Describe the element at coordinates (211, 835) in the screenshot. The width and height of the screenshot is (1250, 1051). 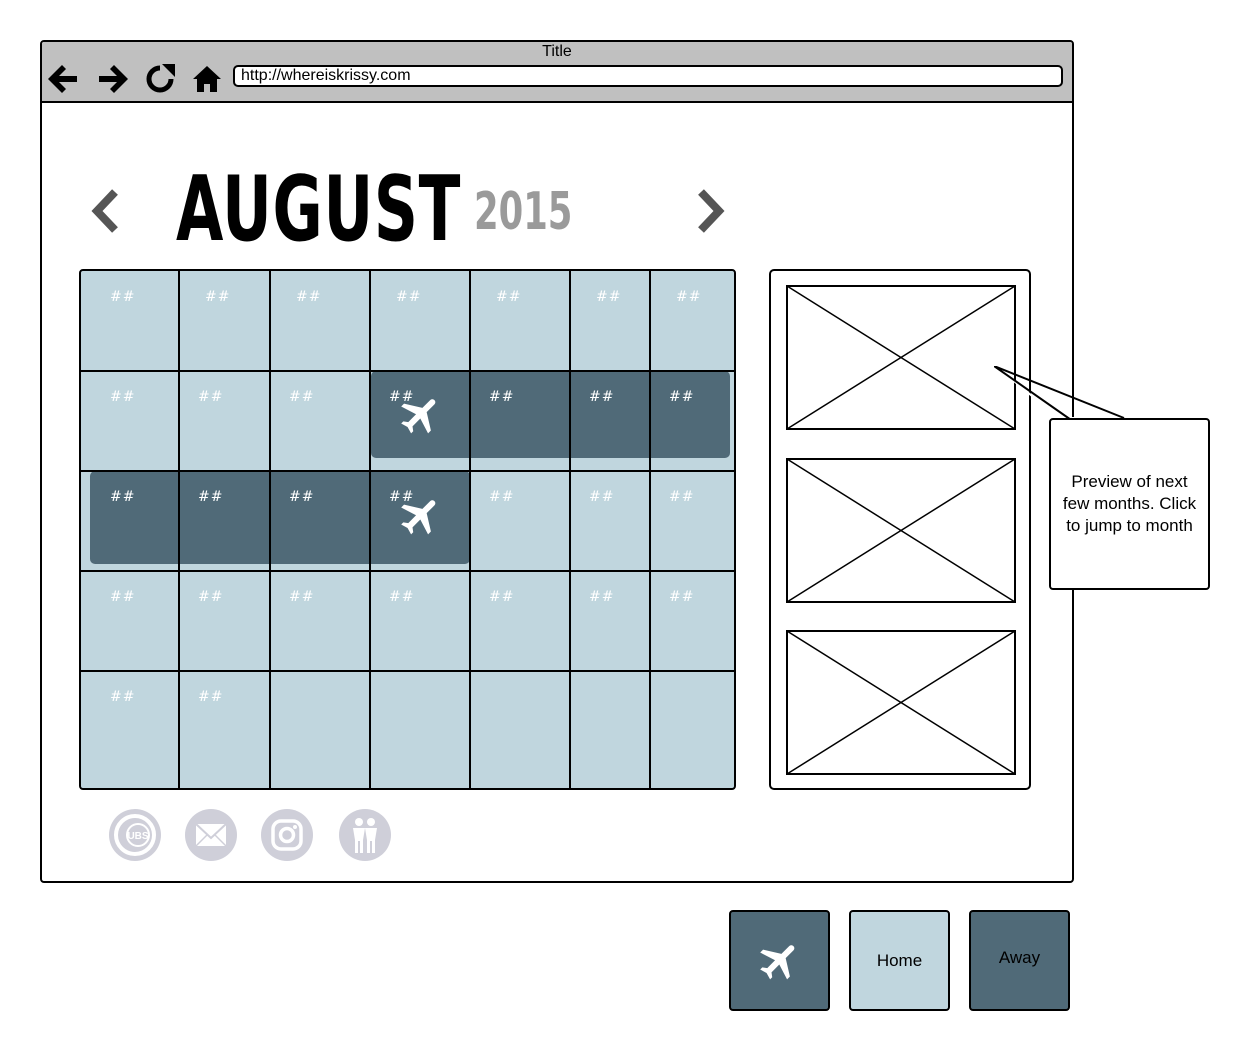
I see `mail-icon` at that location.